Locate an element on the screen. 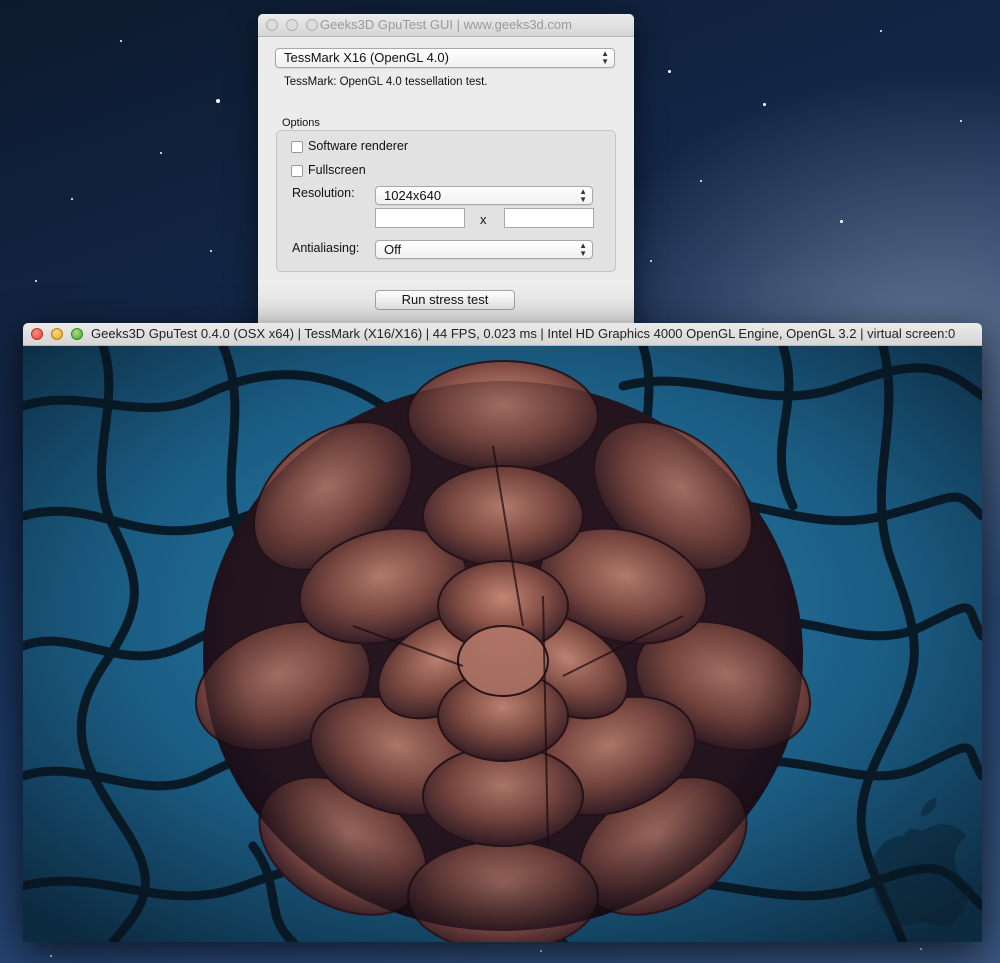 The height and width of the screenshot is (963, 1000). test-select-value: TessMark X16 (OpenGL 4.0) is located at coordinates (366, 57).